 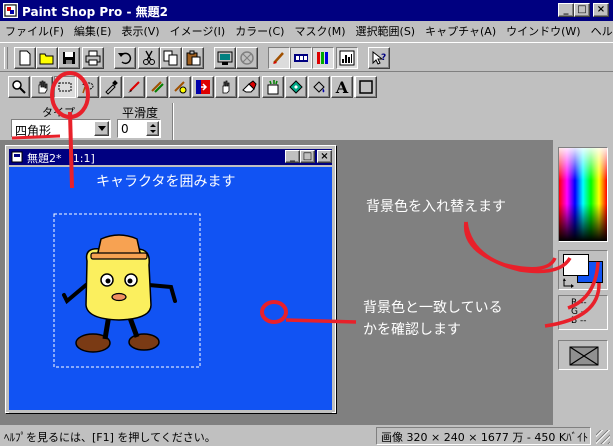 I want to click on undo-button, so click(x=125, y=58).